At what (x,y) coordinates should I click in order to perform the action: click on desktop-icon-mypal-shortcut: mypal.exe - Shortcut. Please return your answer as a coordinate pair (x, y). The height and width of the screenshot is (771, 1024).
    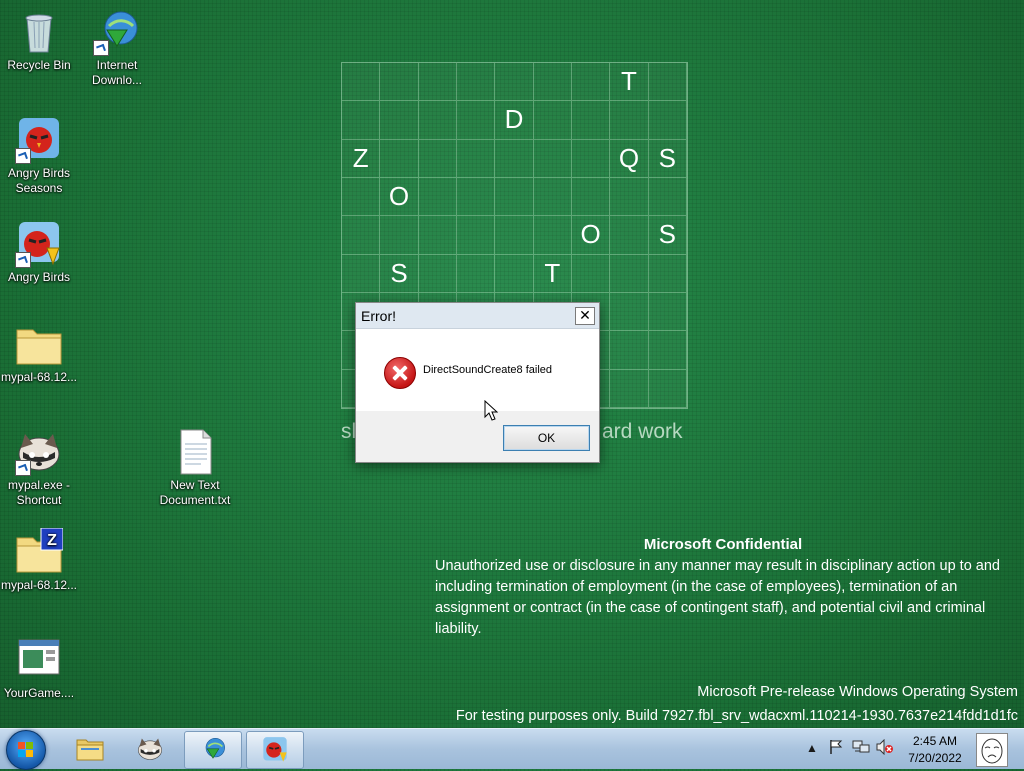
    Looking at the image, I should click on (39, 468).